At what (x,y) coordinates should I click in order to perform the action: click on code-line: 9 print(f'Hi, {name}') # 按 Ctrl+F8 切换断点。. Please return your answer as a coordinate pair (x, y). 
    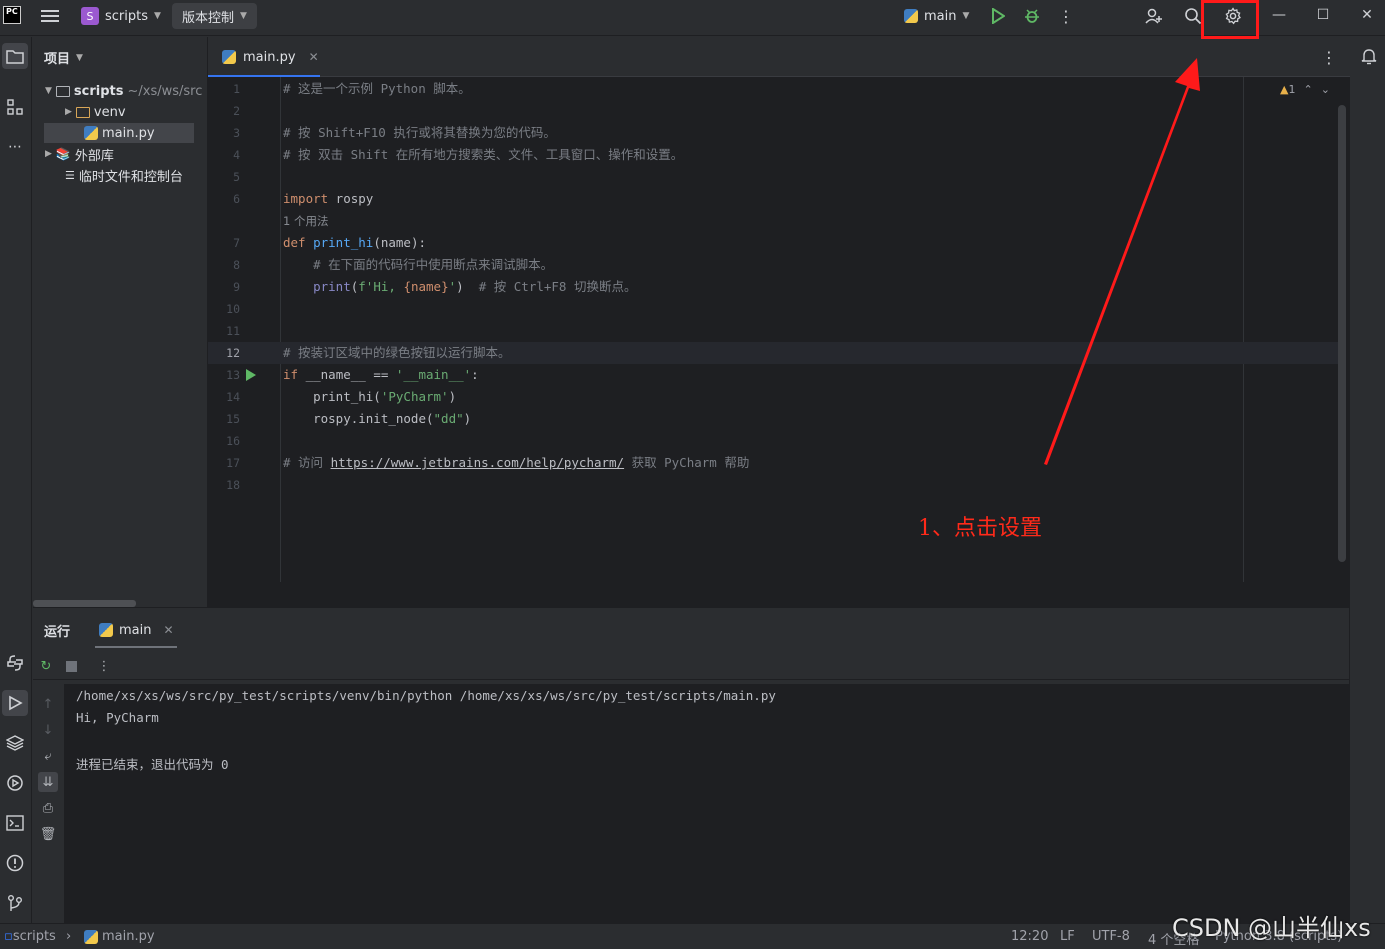
    Looking at the image, I should click on (435, 286).